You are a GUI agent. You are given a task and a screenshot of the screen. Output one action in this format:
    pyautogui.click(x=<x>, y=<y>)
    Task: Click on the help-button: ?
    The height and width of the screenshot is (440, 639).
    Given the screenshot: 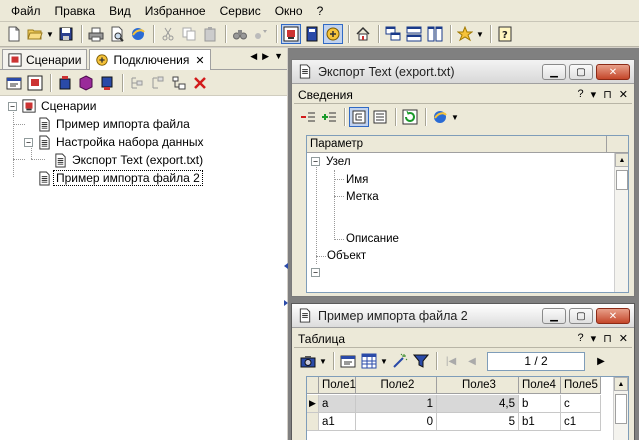 What is the action you would take?
    pyautogui.click(x=505, y=34)
    